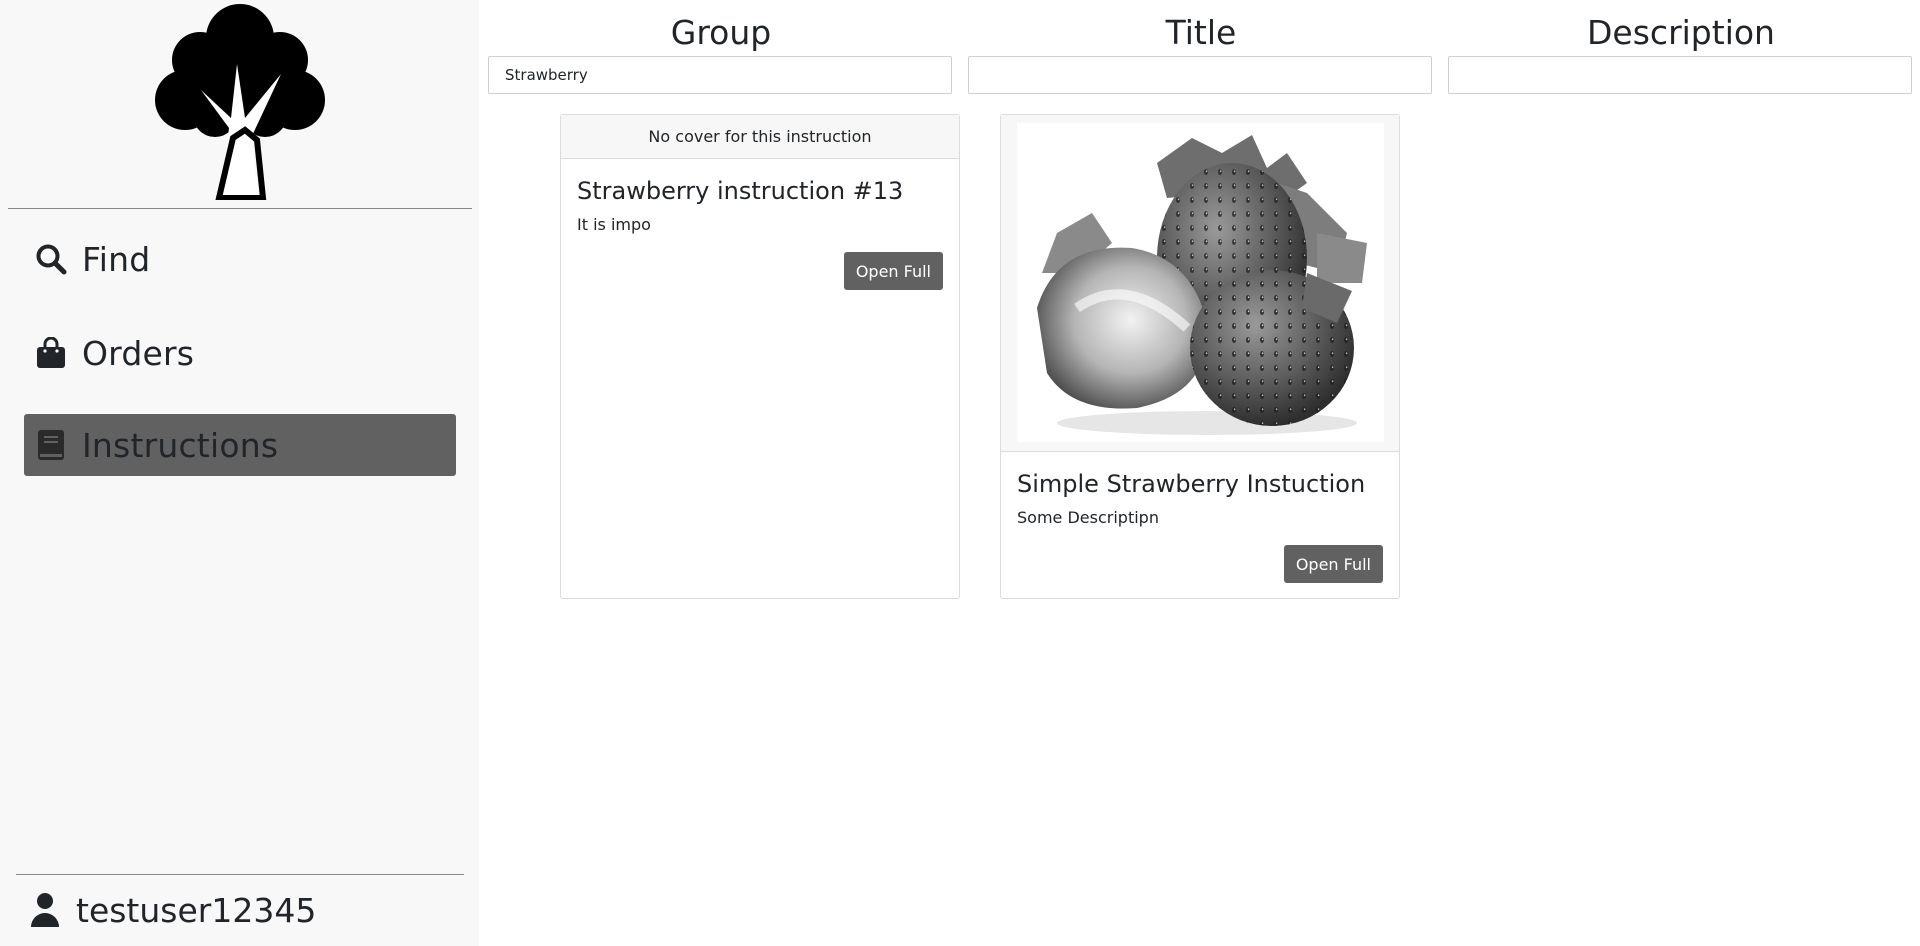 The image size is (1920, 946). What do you see at coordinates (240, 353) in the screenshot?
I see `nav-item-orders: Orders` at bounding box center [240, 353].